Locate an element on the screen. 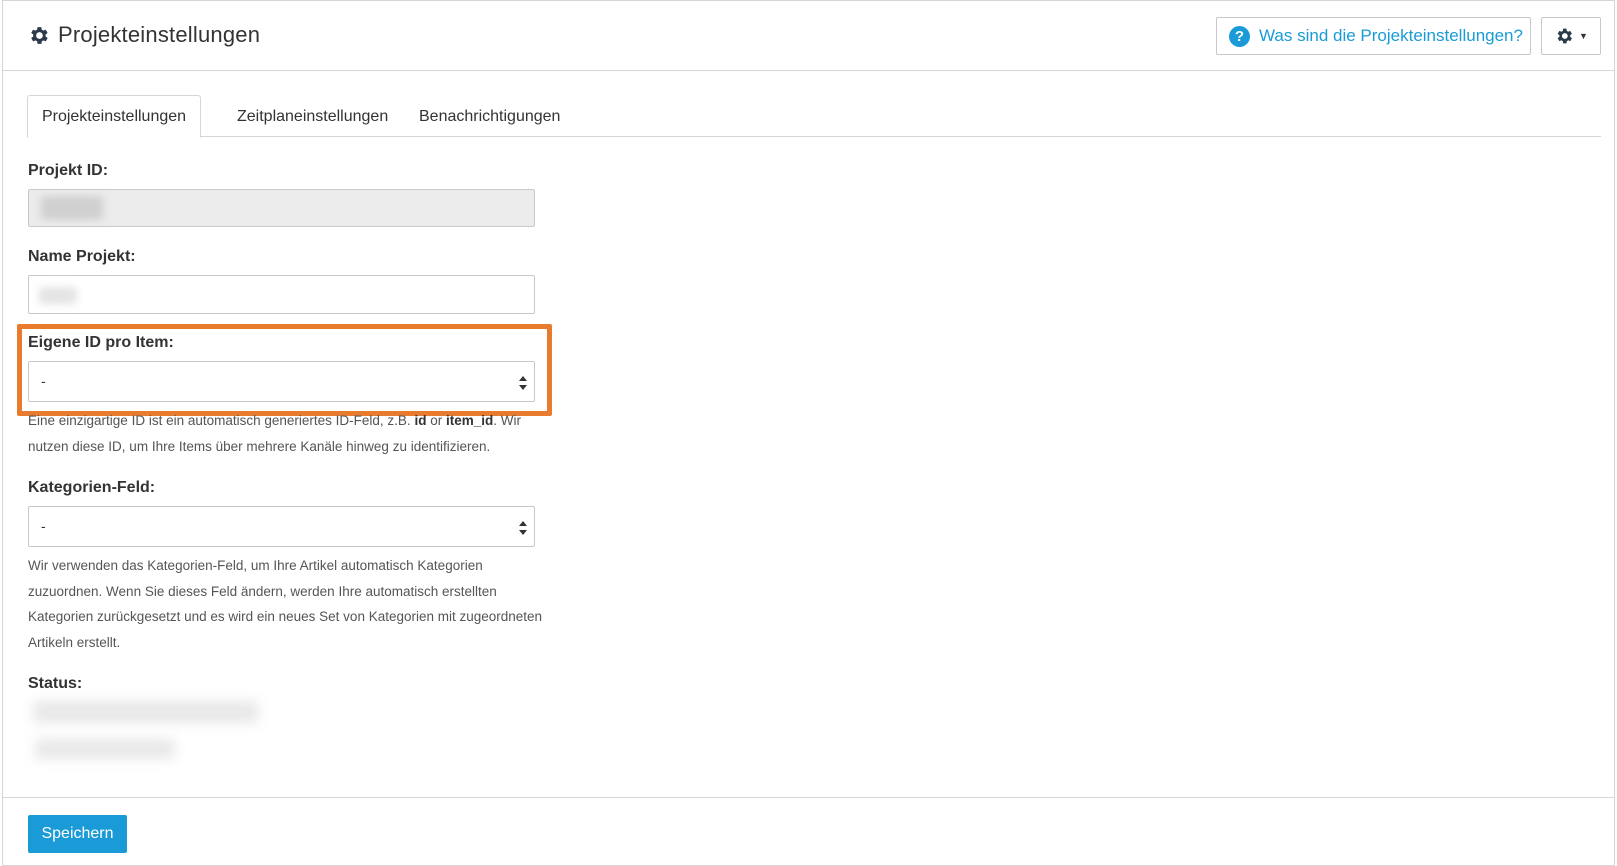 The height and width of the screenshot is (866, 1617). category-field-select-value: - is located at coordinates (43, 526).